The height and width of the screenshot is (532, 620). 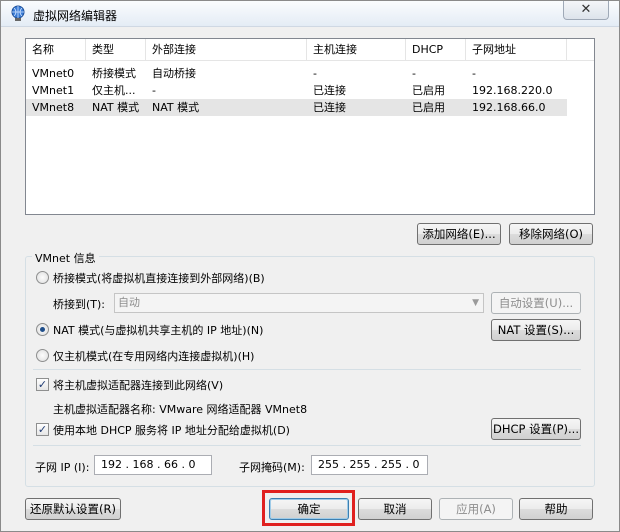 I want to click on cell-name: VMnet0, so click(x=53, y=73).